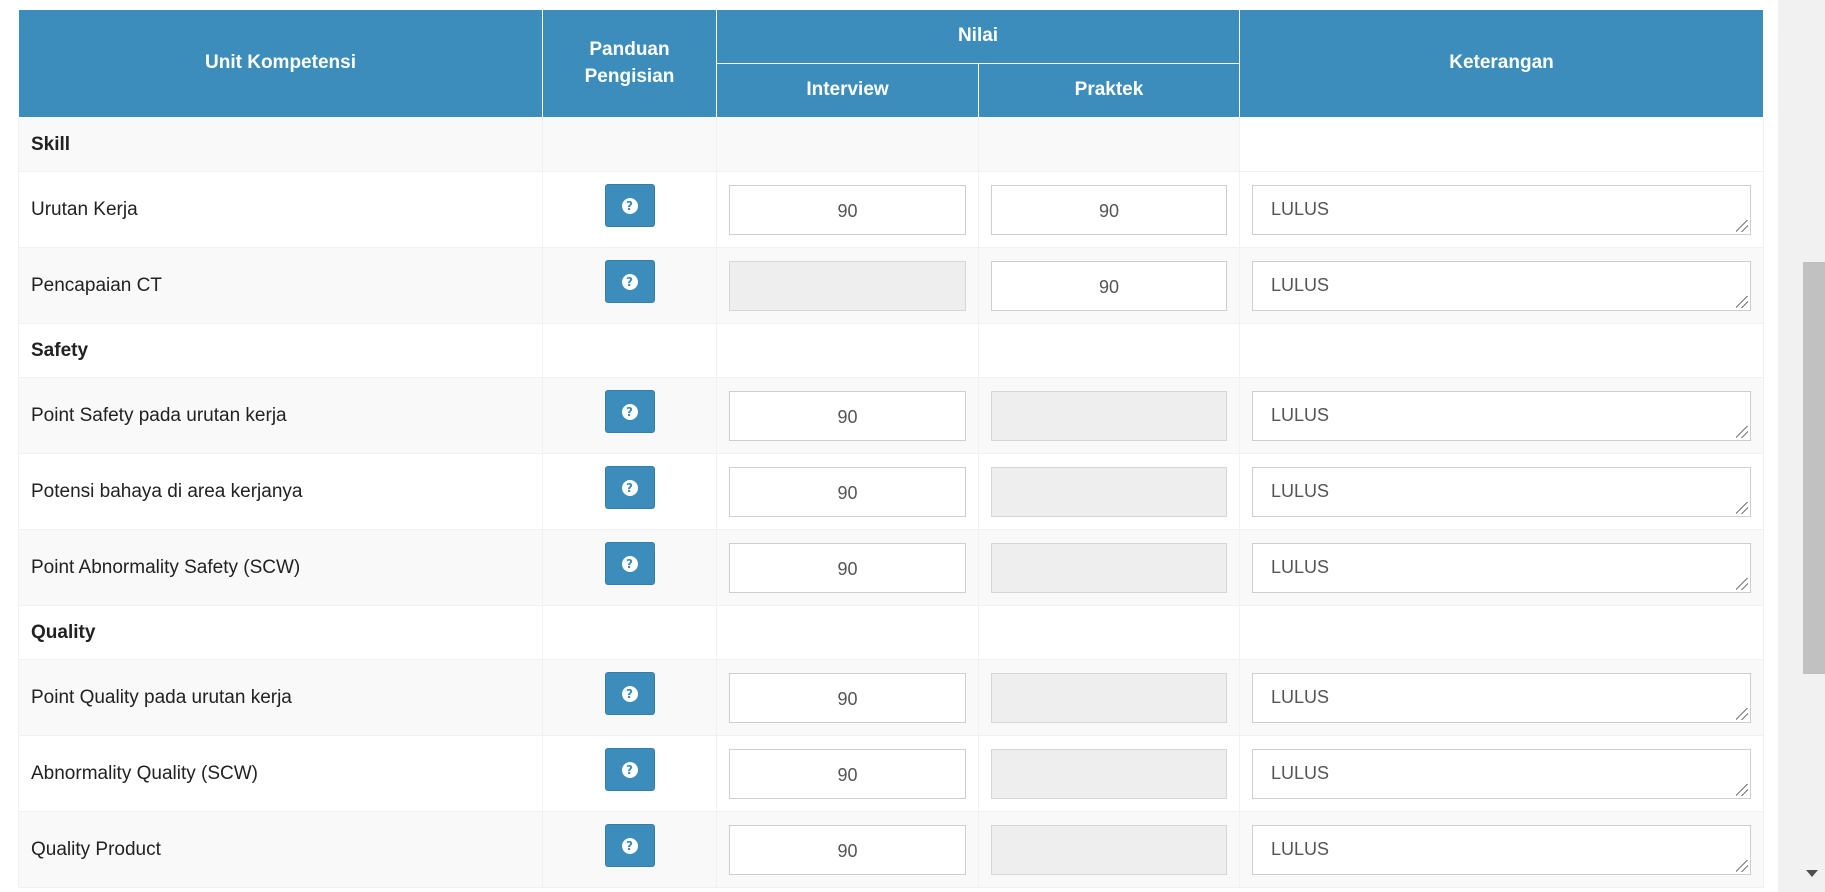  I want to click on competency-label: Point Safety pada urutan kerja, so click(280, 415).